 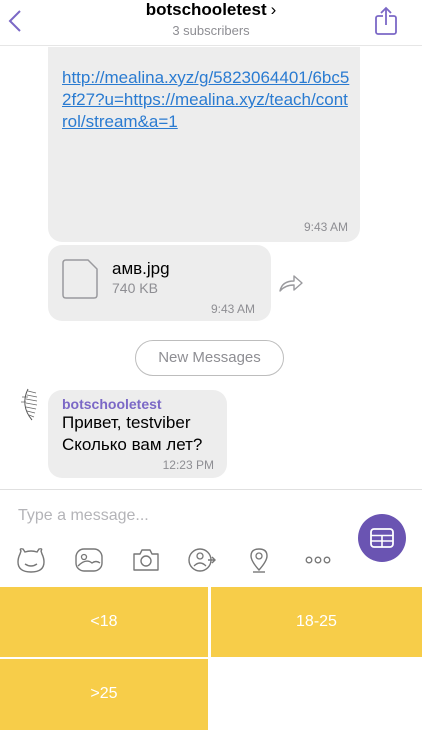 What do you see at coordinates (291, 283) in the screenshot?
I see `forward-icon` at bounding box center [291, 283].